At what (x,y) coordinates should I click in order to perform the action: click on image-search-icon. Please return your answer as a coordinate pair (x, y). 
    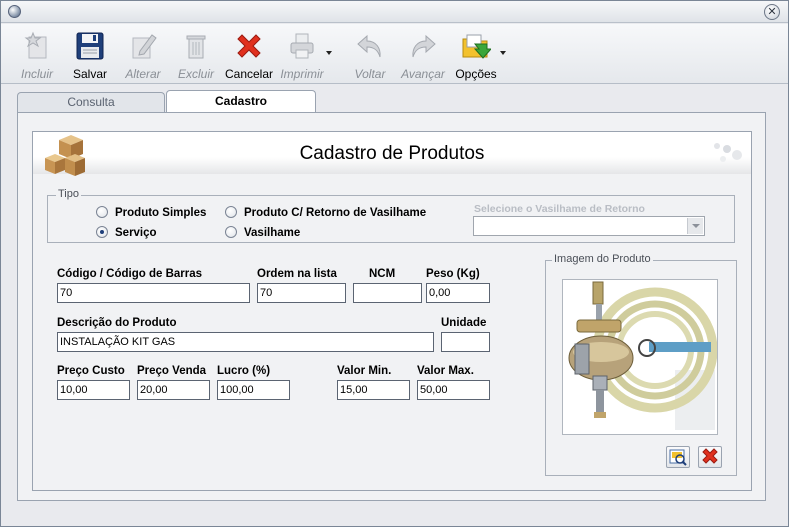
    Looking at the image, I should click on (678, 457).